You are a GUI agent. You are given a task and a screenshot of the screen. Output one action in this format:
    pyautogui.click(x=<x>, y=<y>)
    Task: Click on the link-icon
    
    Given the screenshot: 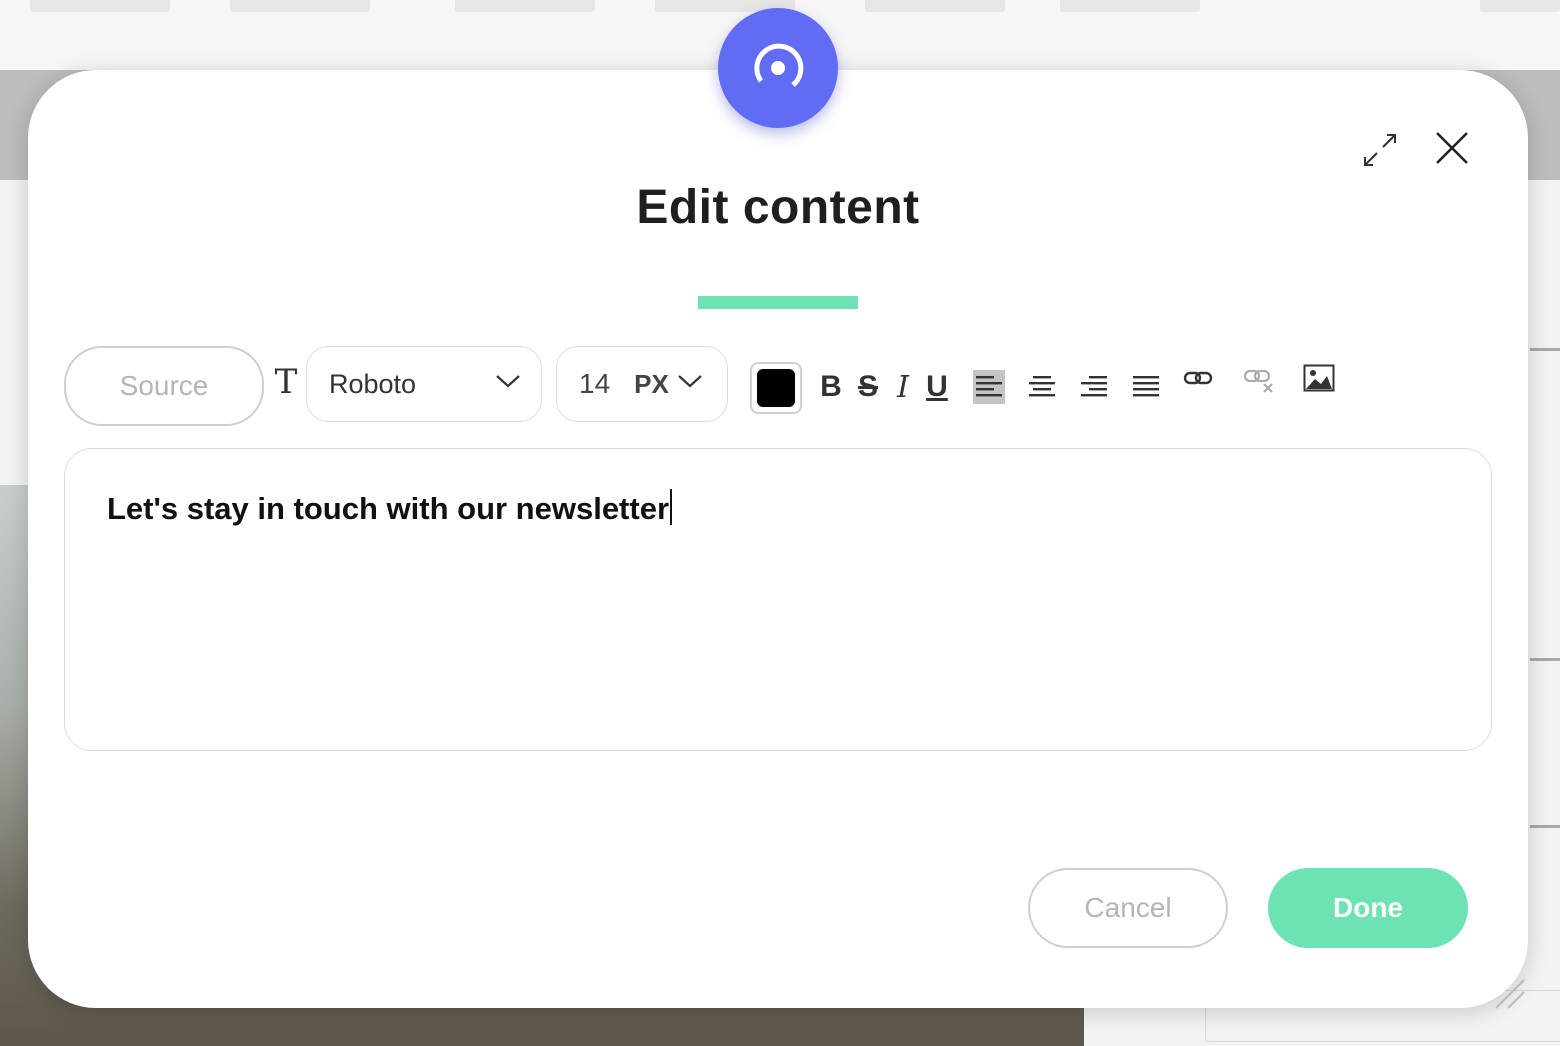 What is the action you would take?
    pyautogui.click(x=1198, y=378)
    